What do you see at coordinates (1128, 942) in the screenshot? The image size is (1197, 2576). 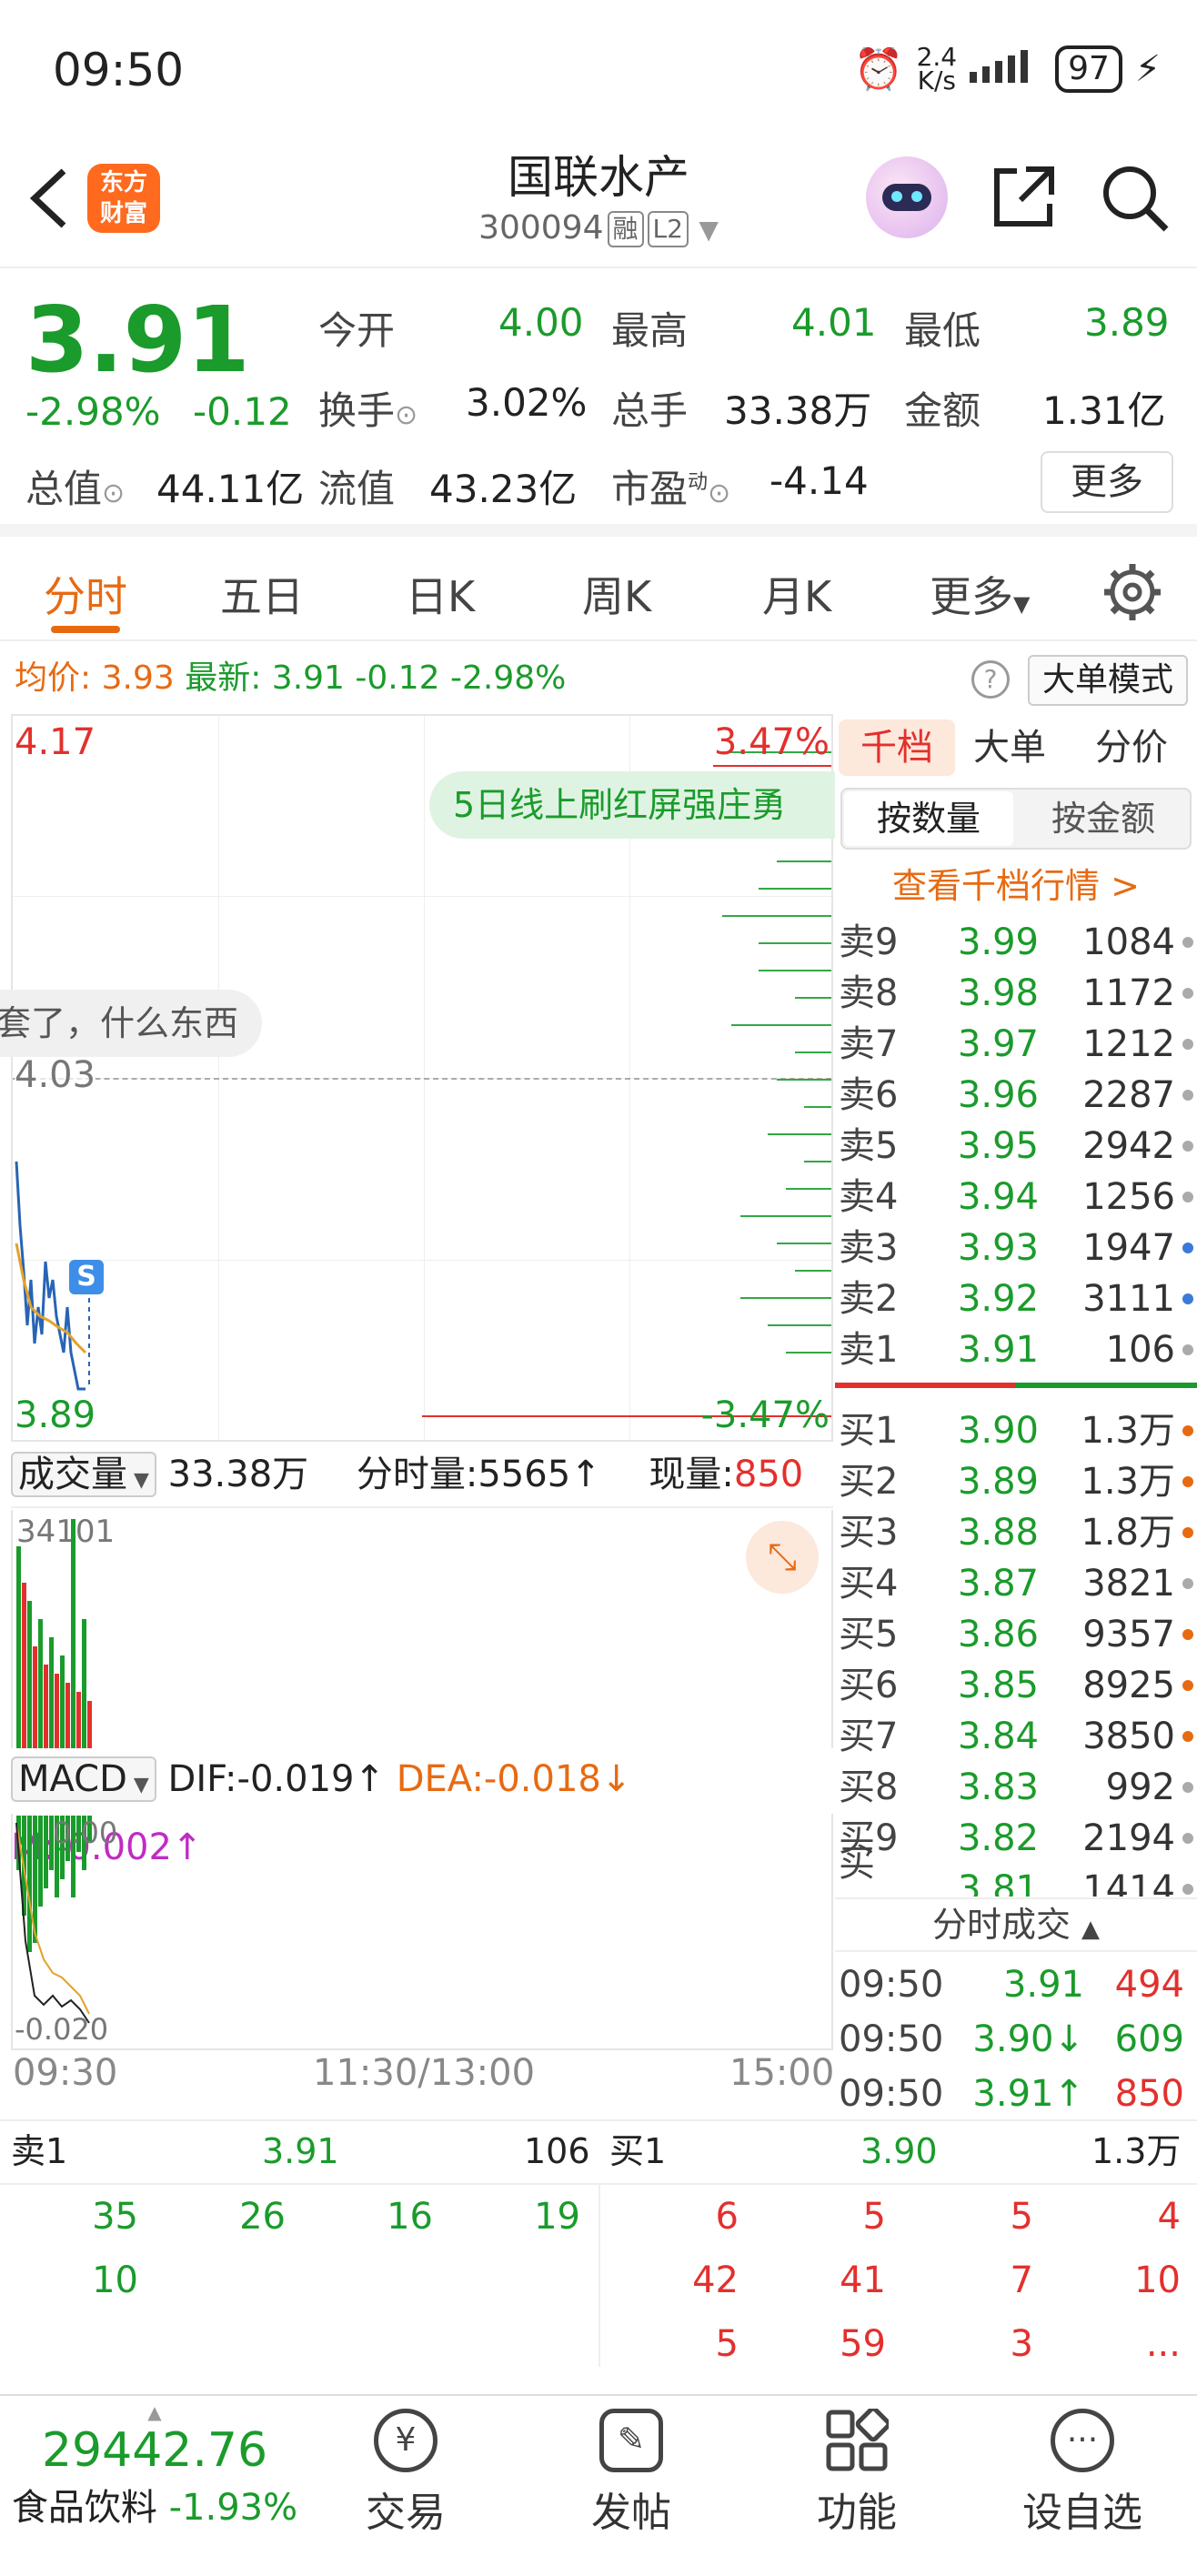 I see `ask-volume: 1084` at bounding box center [1128, 942].